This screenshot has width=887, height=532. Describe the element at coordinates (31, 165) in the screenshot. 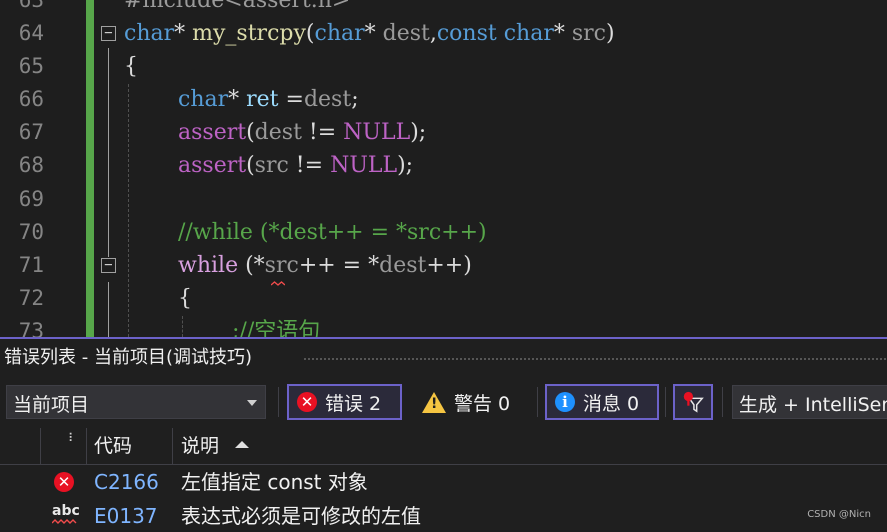

I see `line-number: 68` at that location.